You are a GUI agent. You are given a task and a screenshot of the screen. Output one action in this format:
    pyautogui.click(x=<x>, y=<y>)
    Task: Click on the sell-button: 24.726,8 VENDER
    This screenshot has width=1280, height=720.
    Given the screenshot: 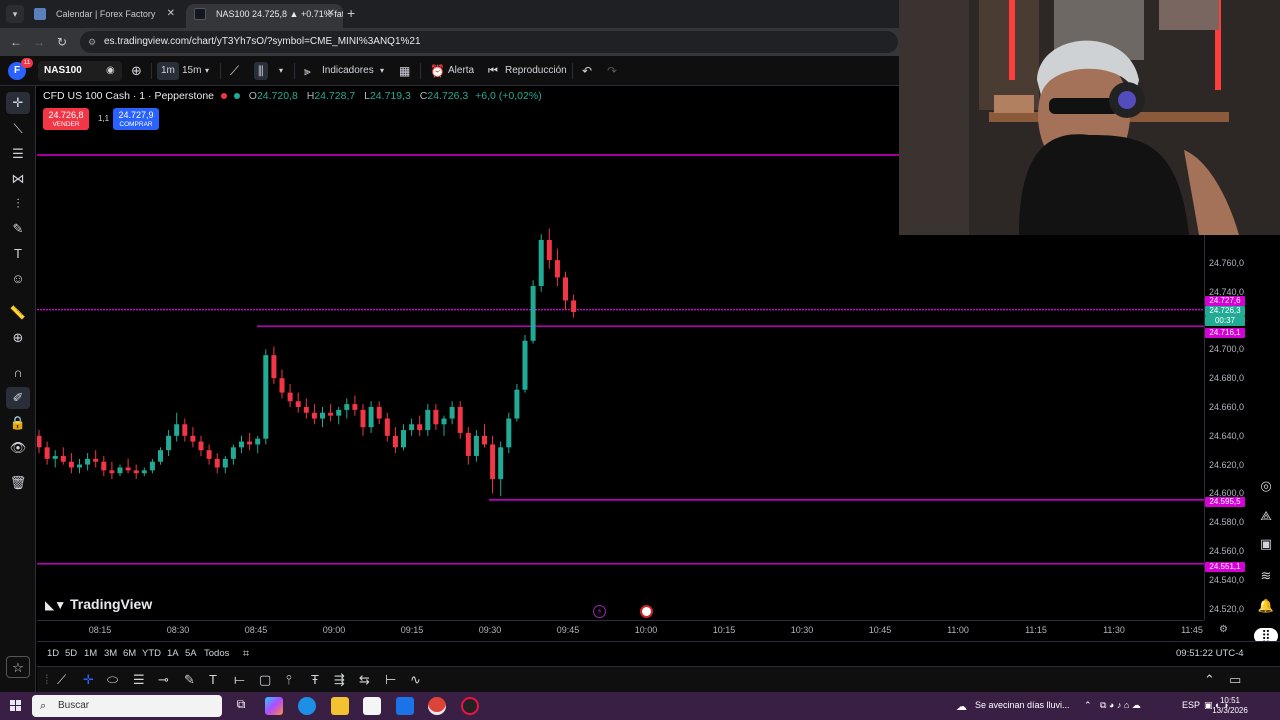 What is the action you would take?
    pyautogui.click(x=66, y=119)
    